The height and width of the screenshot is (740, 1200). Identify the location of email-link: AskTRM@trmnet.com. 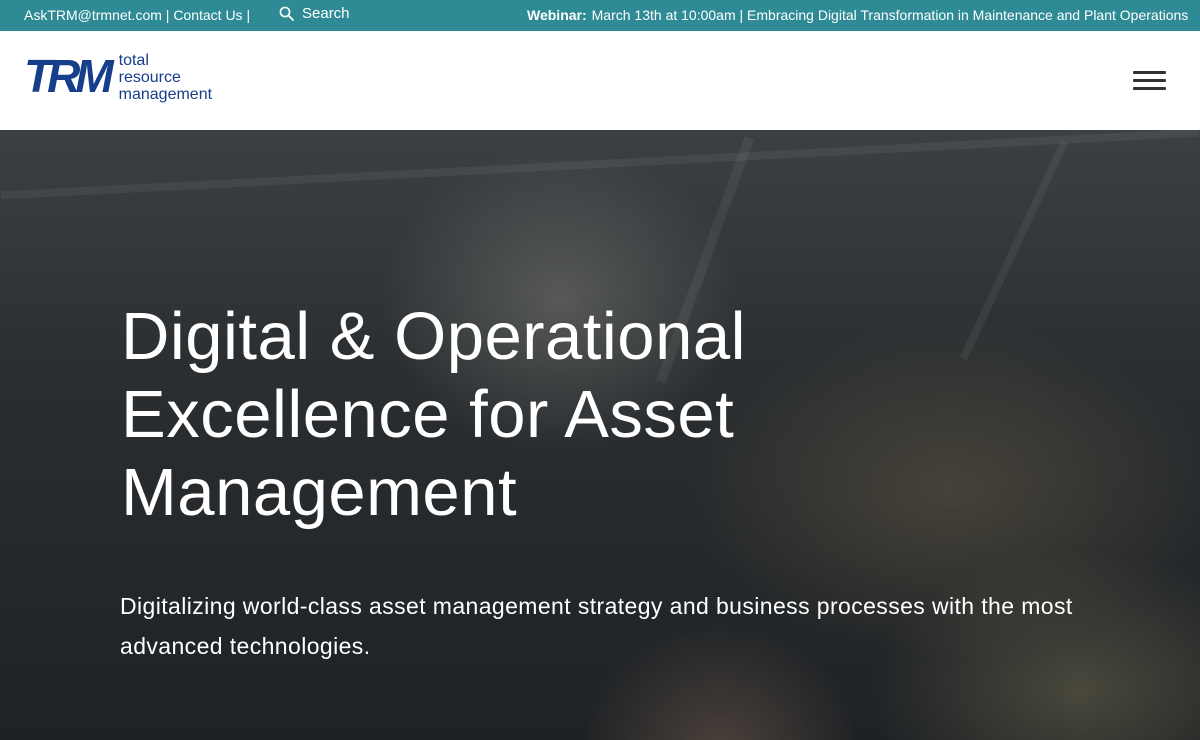
(93, 15).